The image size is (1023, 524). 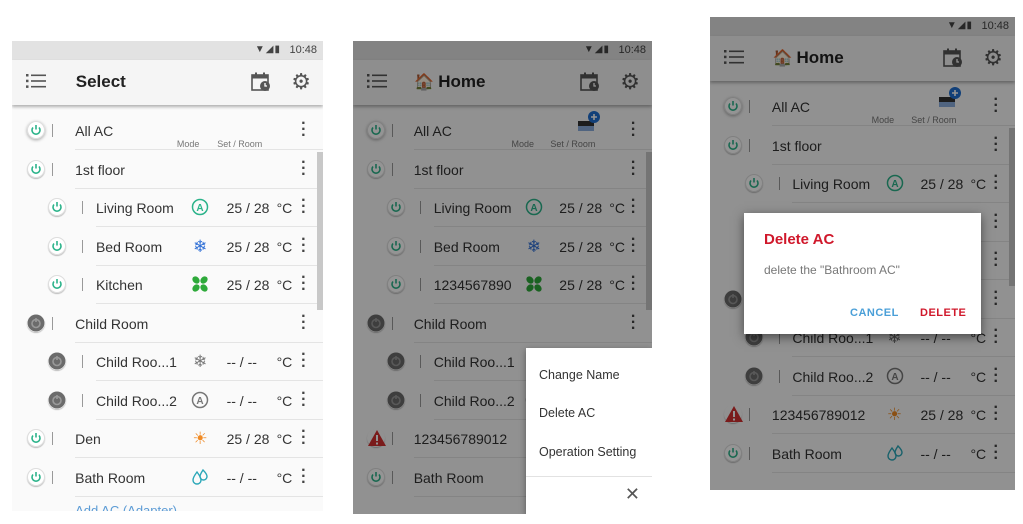 I want to click on dialog-title: Delete AC, so click(x=799, y=239).